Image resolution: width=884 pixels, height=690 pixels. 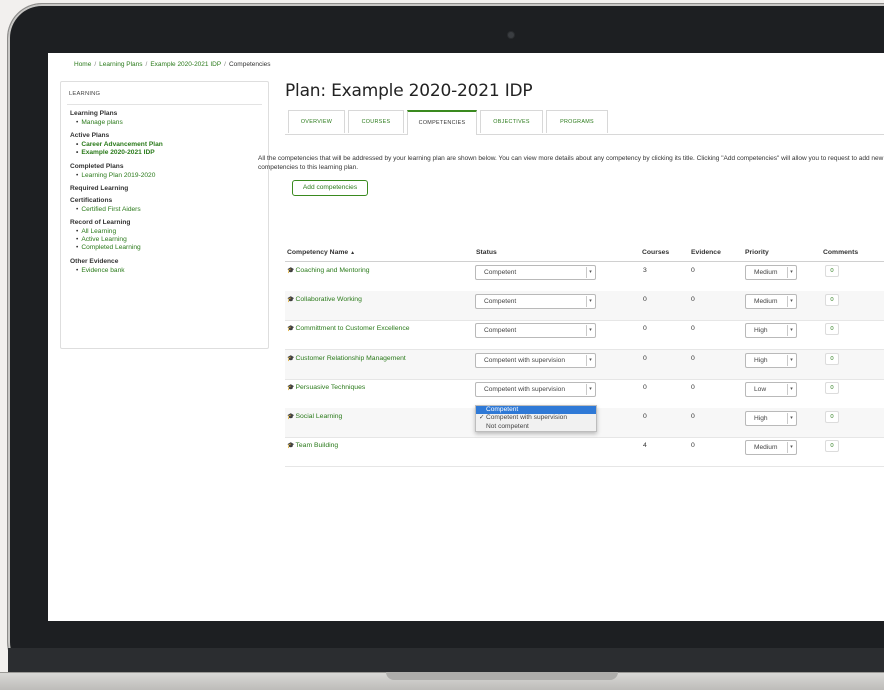 What do you see at coordinates (169, 176) in the screenshot?
I see `sidebar-item-link: Learning Plan 2019-2020` at bounding box center [169, 176].